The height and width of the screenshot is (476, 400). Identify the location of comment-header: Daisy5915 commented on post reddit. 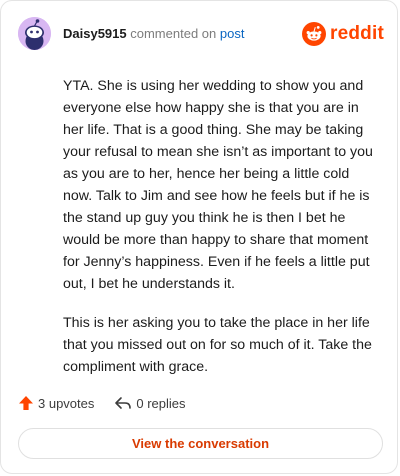
(201, 34).